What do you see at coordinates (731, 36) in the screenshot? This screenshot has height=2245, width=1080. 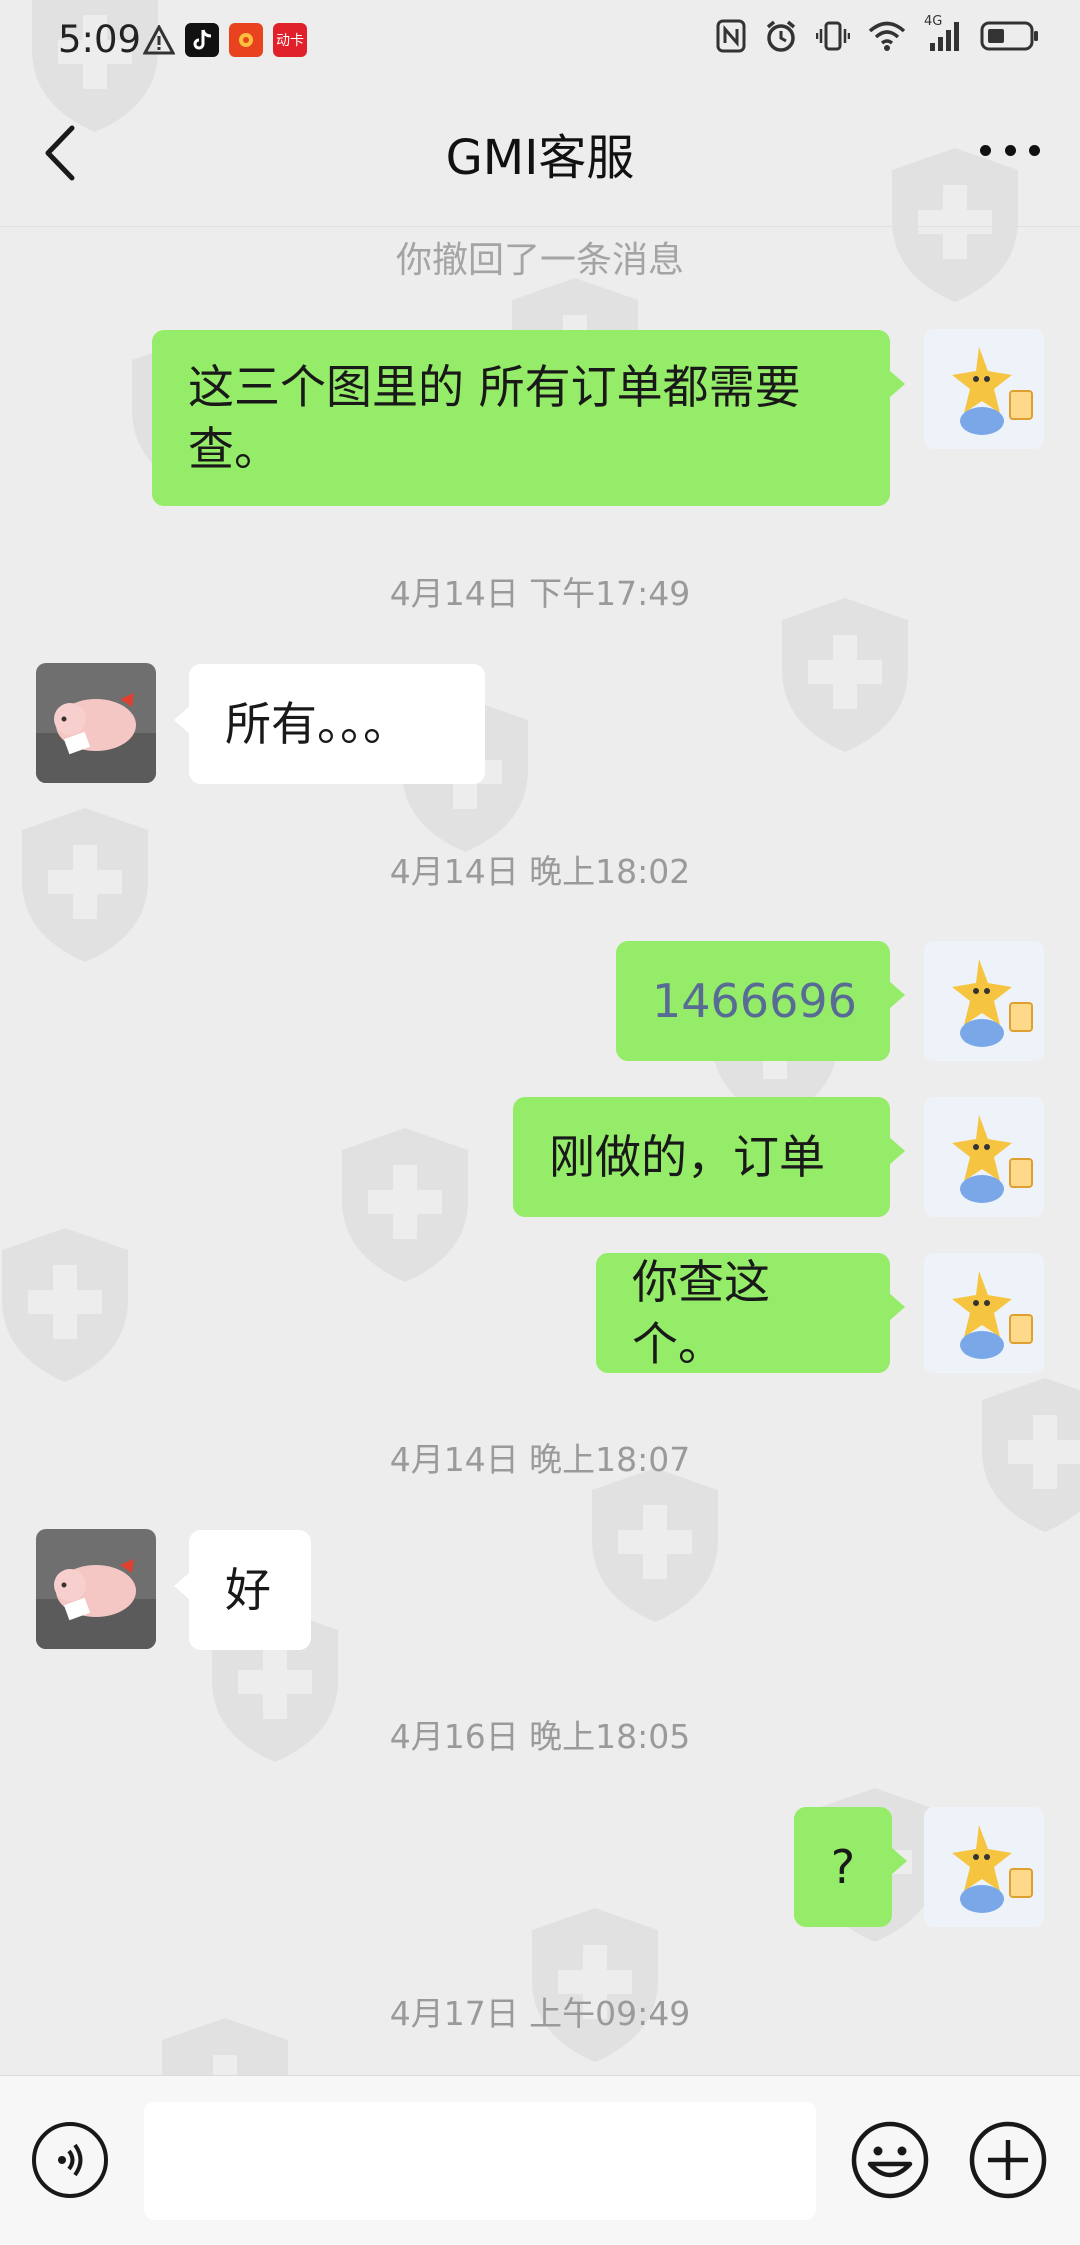 I see `nfc-icon` at bounding box center [731, 36].